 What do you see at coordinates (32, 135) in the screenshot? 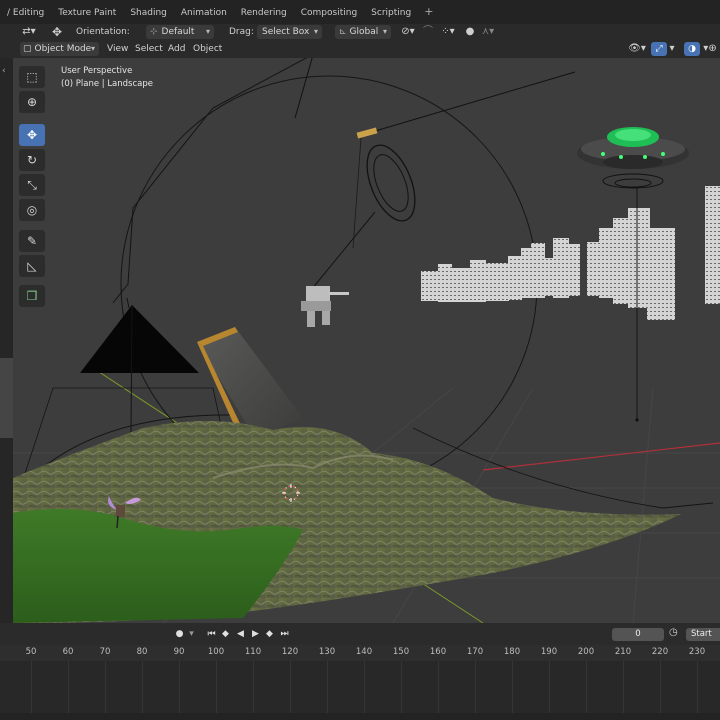
I see `move-tool-icon: ✥` at bounding box center [32, 135].